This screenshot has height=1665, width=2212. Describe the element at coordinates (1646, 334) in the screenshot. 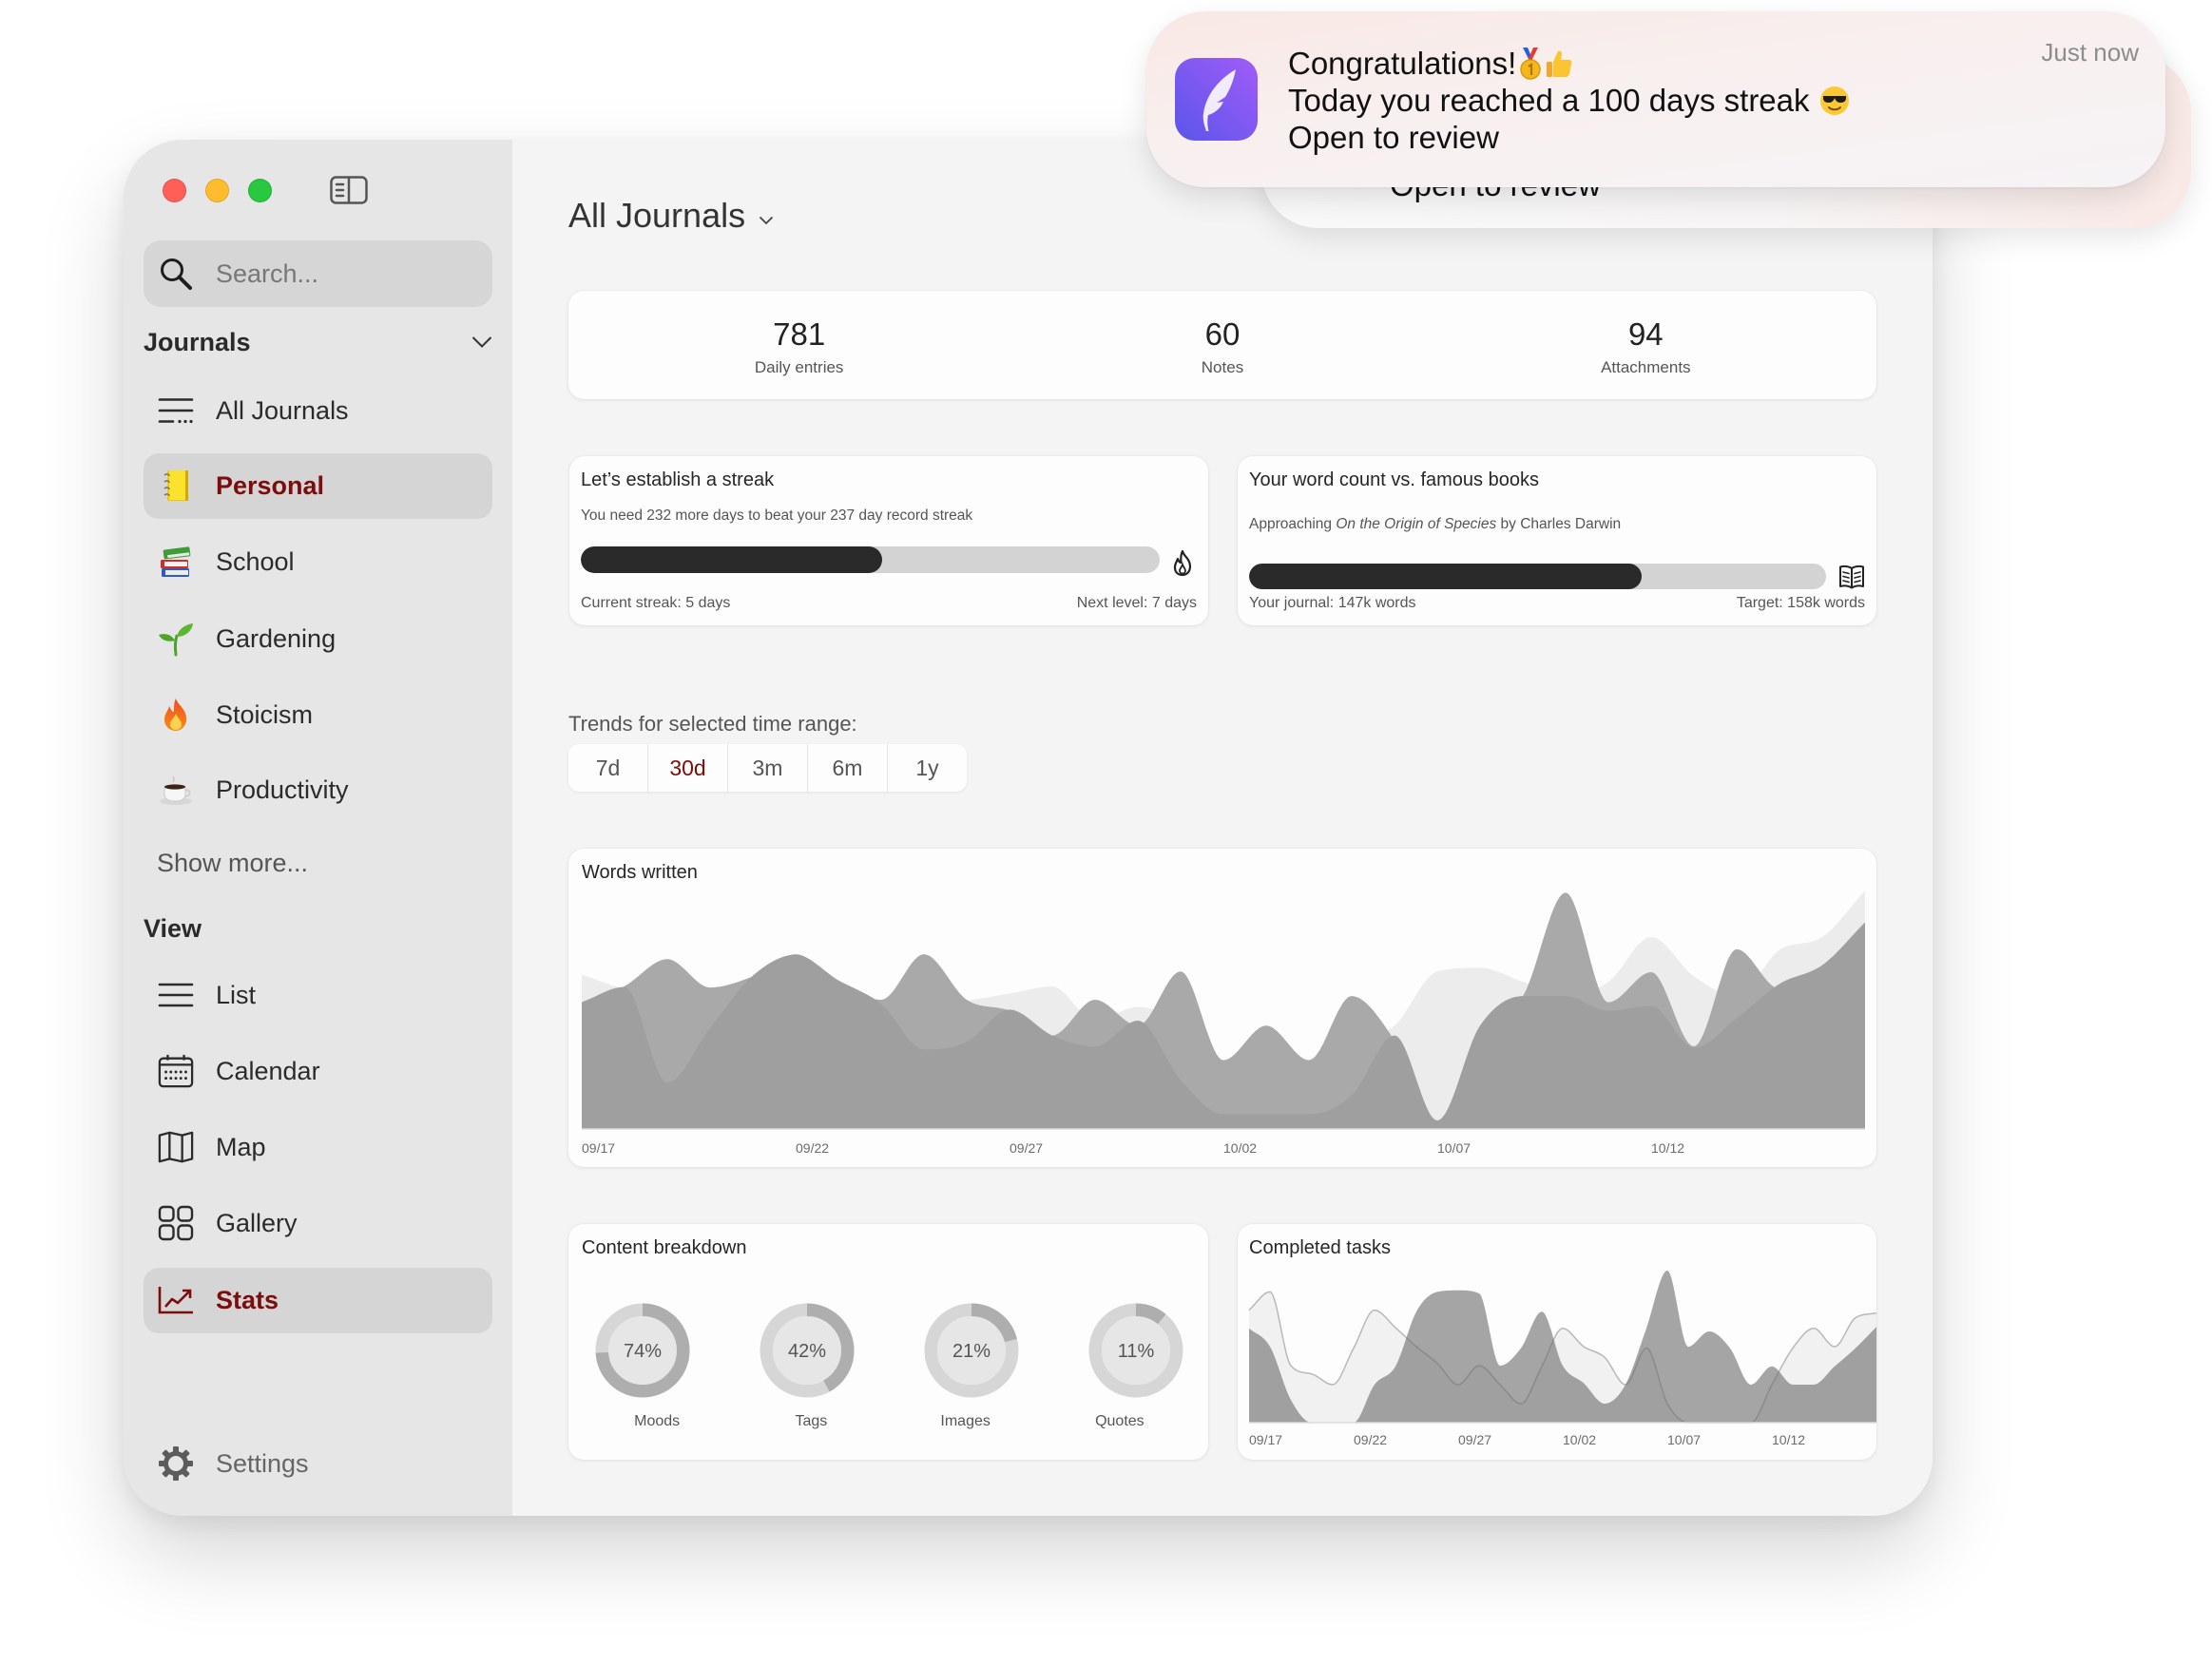

I see `stat-value: 94` at that location.